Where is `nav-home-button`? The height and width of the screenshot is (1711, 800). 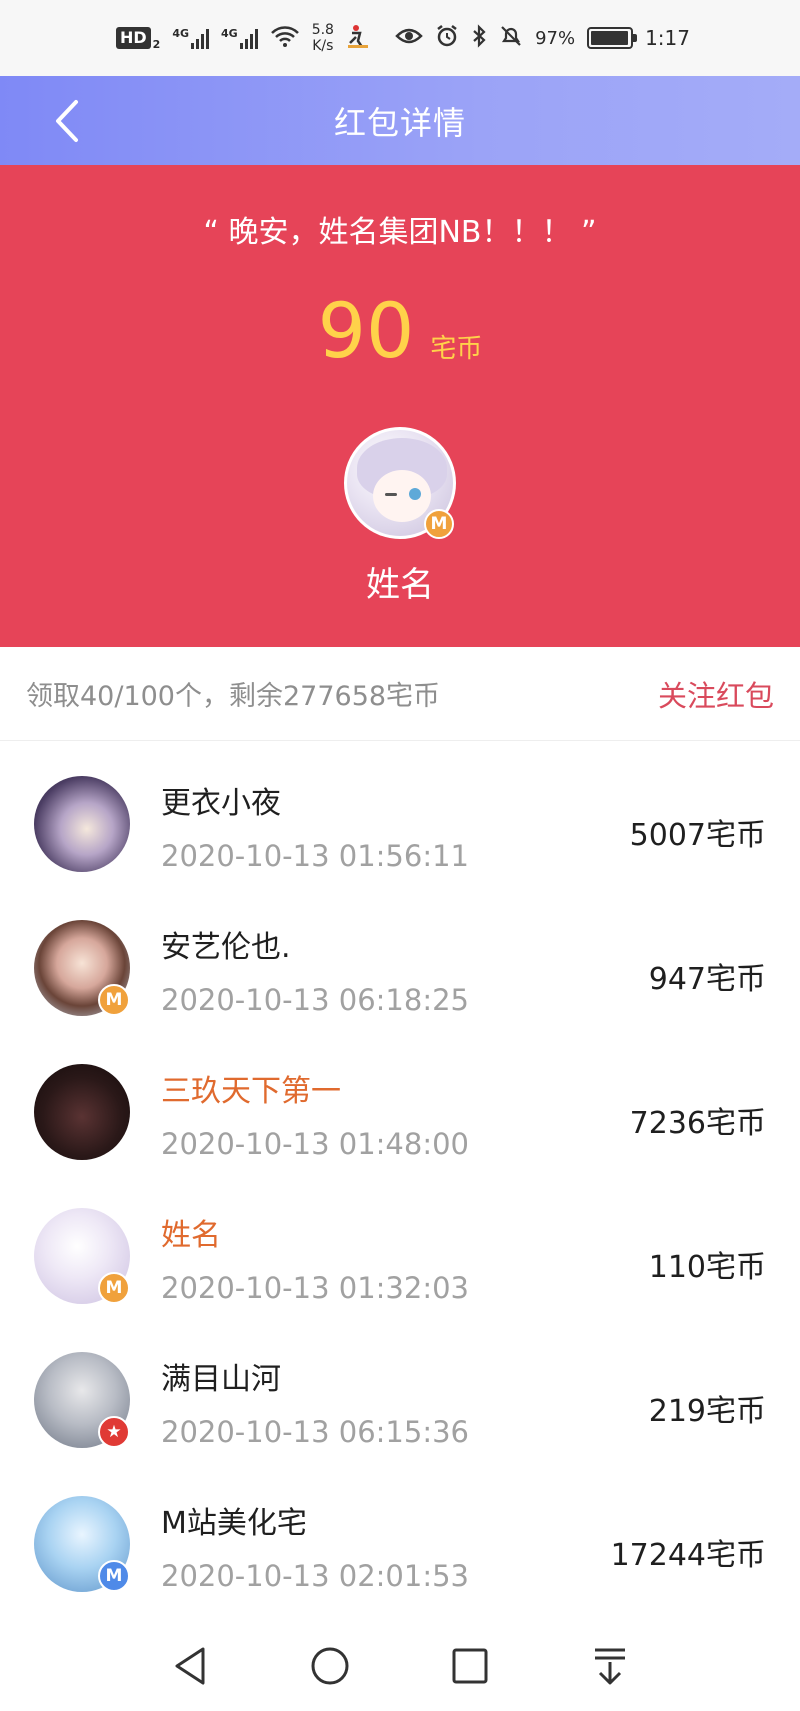
nav-home-button is located at coordinates (330, 1666).